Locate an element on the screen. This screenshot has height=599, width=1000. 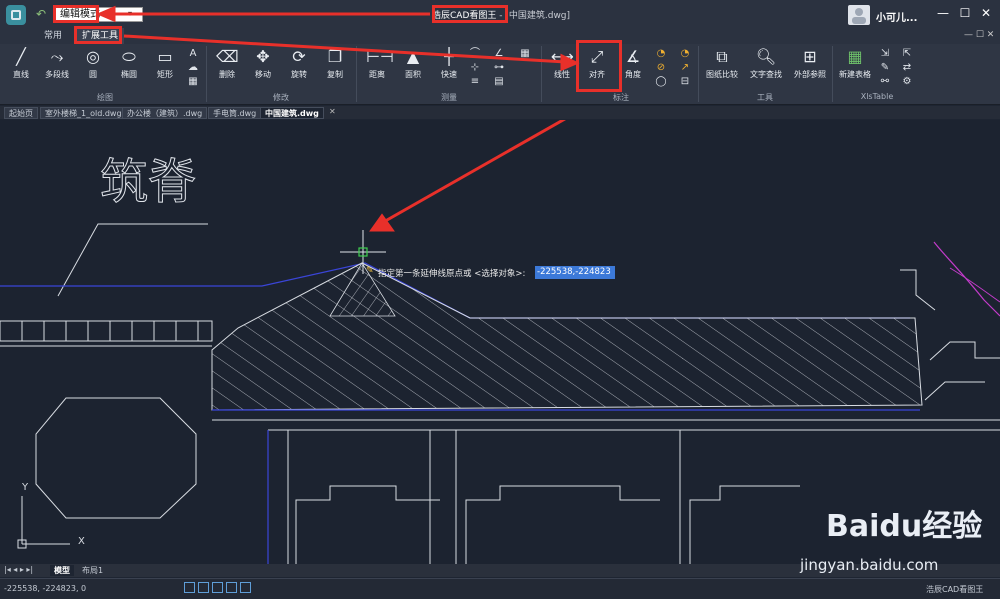
watermark-logo: Baidu经验 is located at coordinates (904, 526).